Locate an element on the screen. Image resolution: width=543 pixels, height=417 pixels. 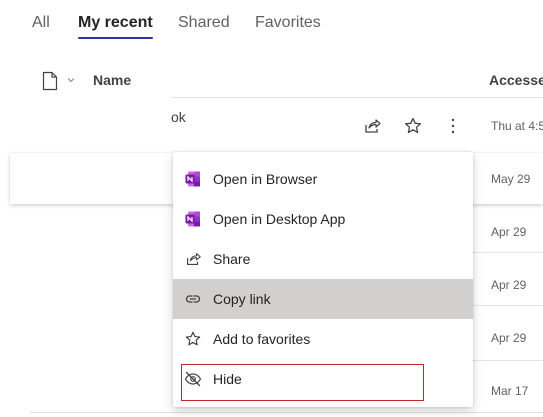
file-name-fragment: ok is located at coordinates (178, 117).